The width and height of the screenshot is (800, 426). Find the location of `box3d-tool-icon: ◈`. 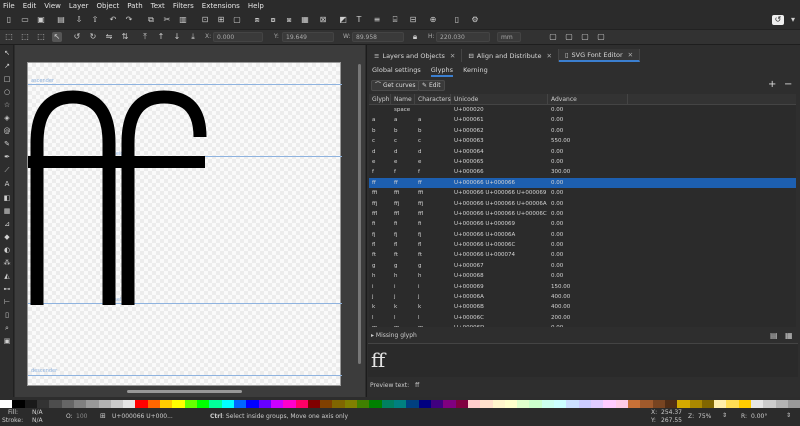

box3d-tool-icon: ◈ is located at coordinates (7, 118).